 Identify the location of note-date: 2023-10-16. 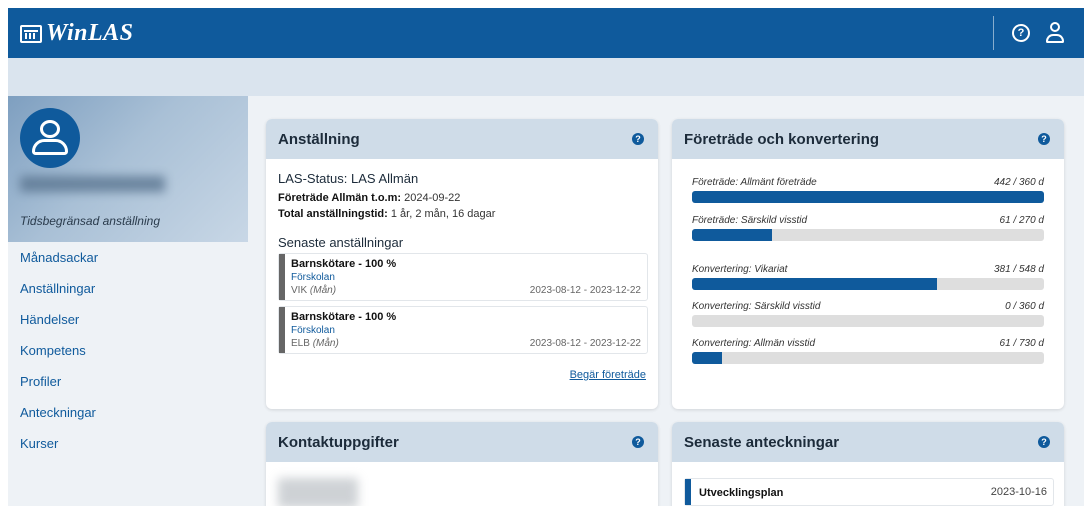
(1018, 492).